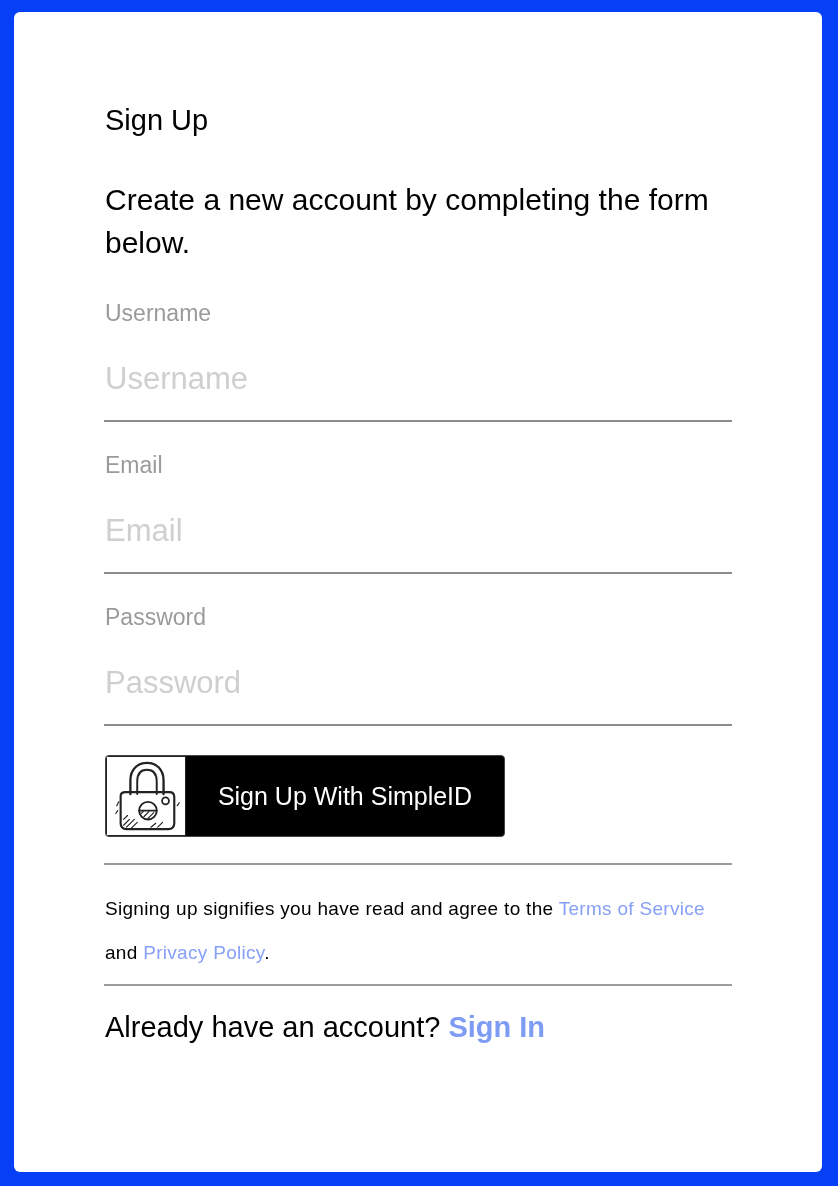 Image resolution: width=838 pixels, height=1186 pixels. I want to click on field-label: Username, so click(158, 313).